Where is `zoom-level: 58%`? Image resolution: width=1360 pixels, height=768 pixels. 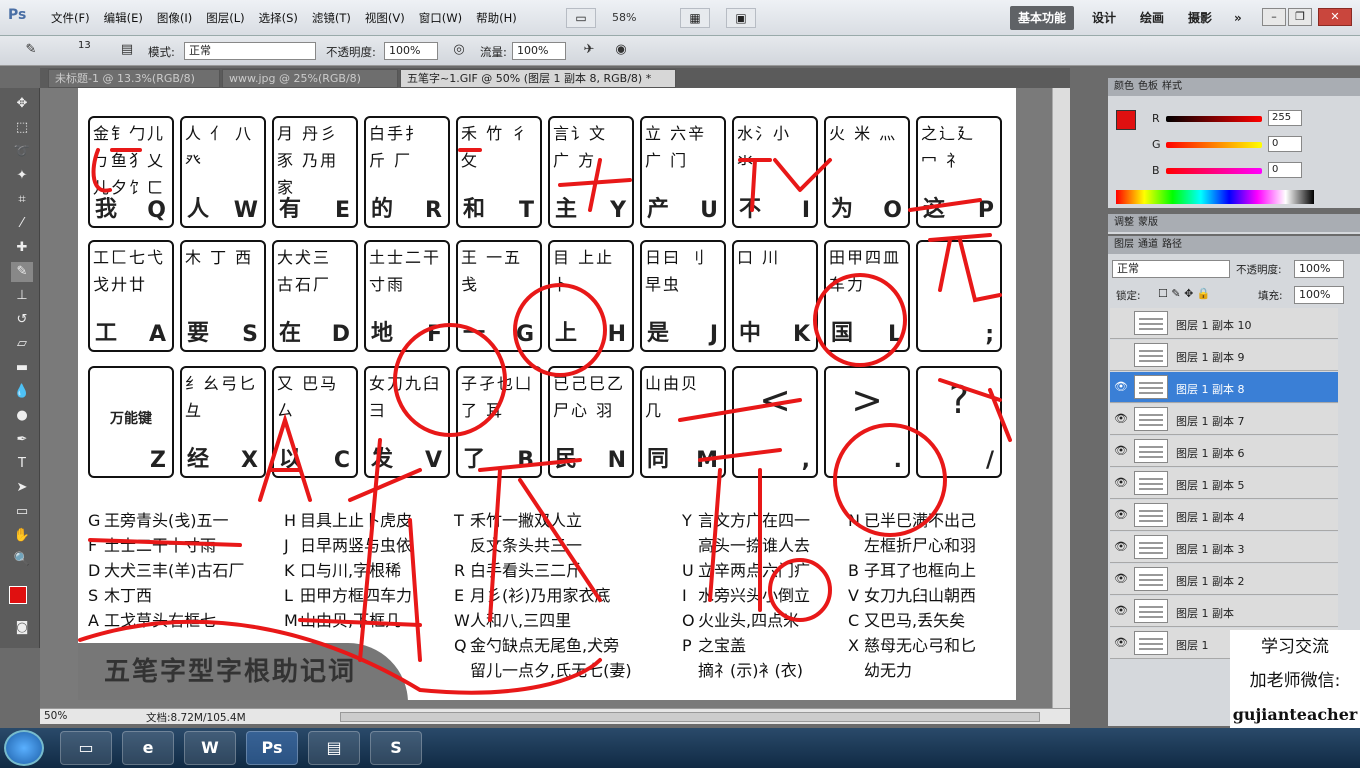 zoom-level: 58% is located at coordinates (624, 17).